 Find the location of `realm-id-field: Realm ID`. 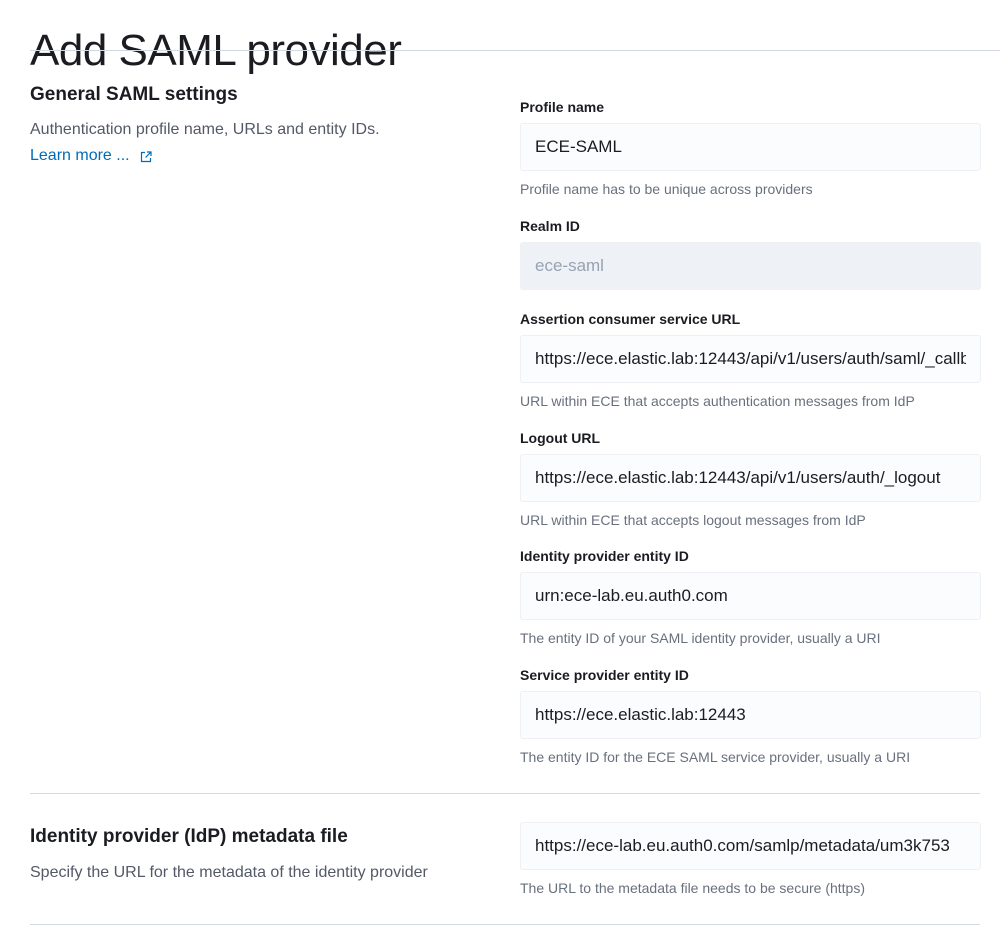

realm-id-field: Realm ID is located at coordinates (750, 253).